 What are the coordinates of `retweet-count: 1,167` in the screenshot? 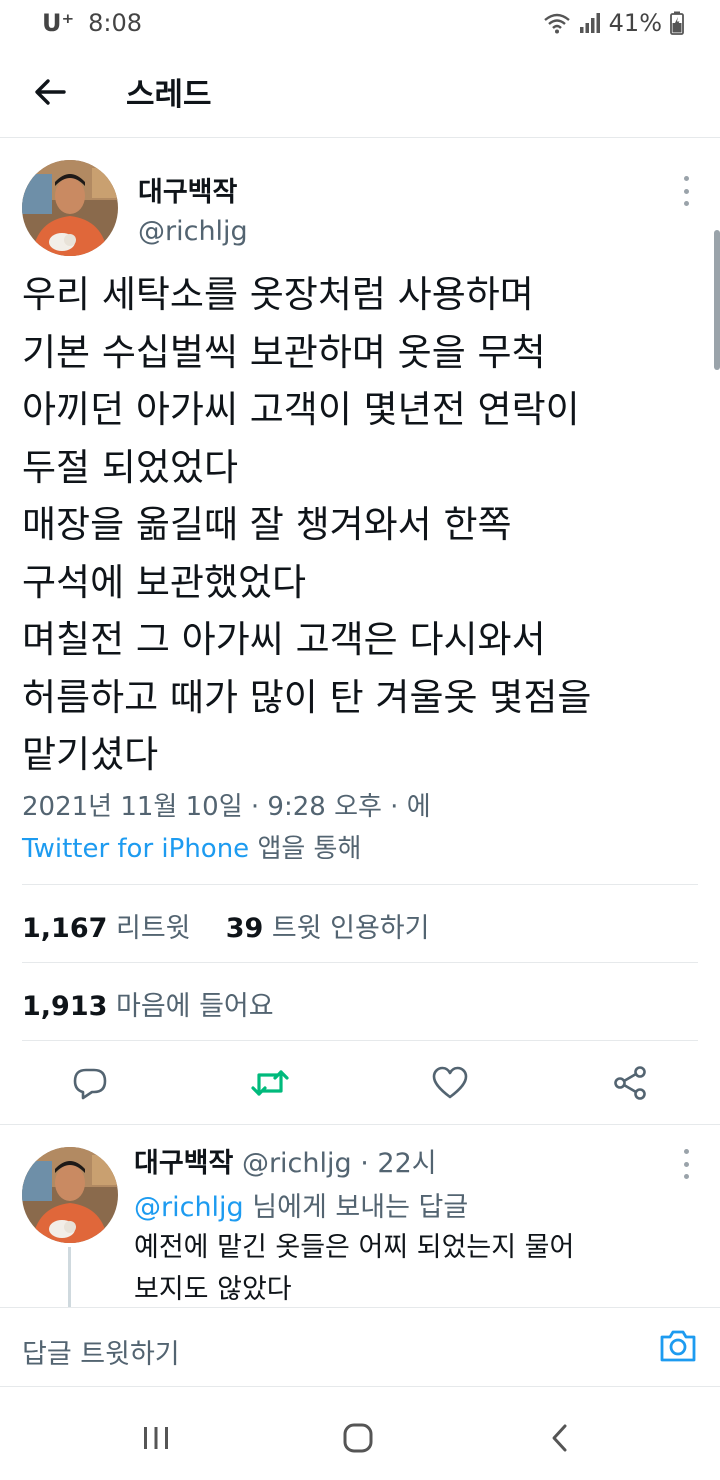 It's located at (65, 928).